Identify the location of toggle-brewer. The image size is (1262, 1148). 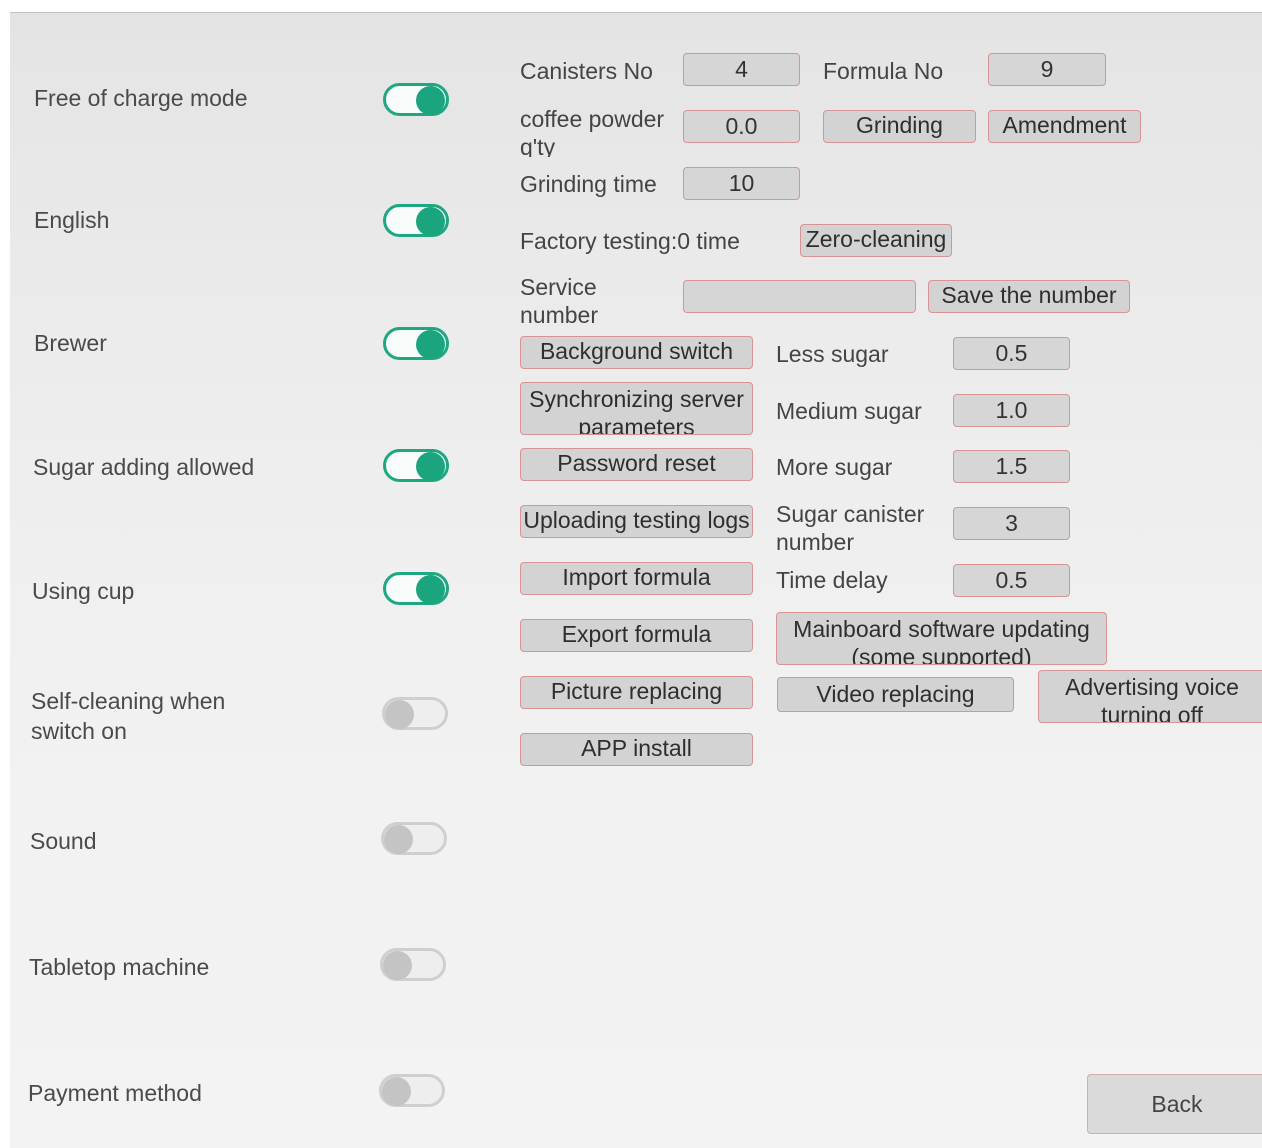
(416, 343).